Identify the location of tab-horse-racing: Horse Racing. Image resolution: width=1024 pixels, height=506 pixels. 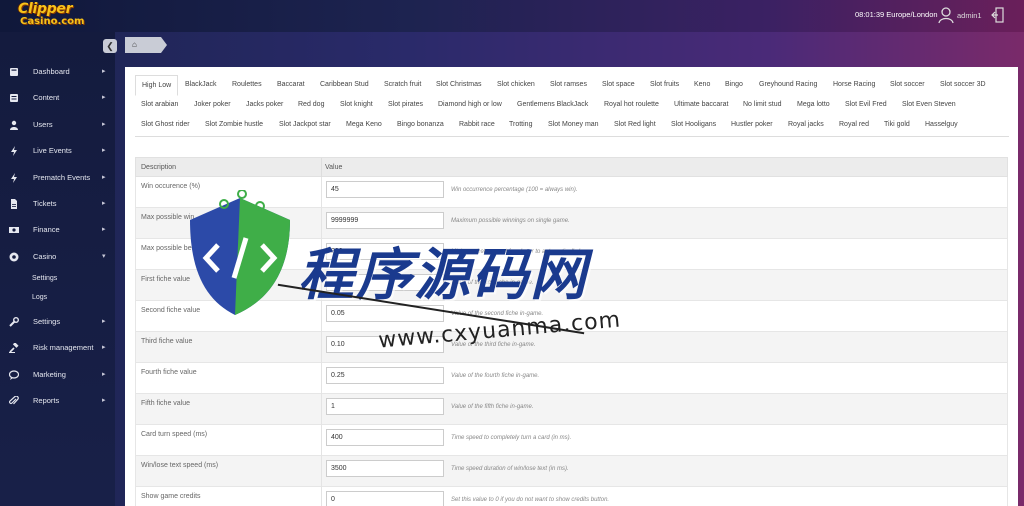
(854, 85).